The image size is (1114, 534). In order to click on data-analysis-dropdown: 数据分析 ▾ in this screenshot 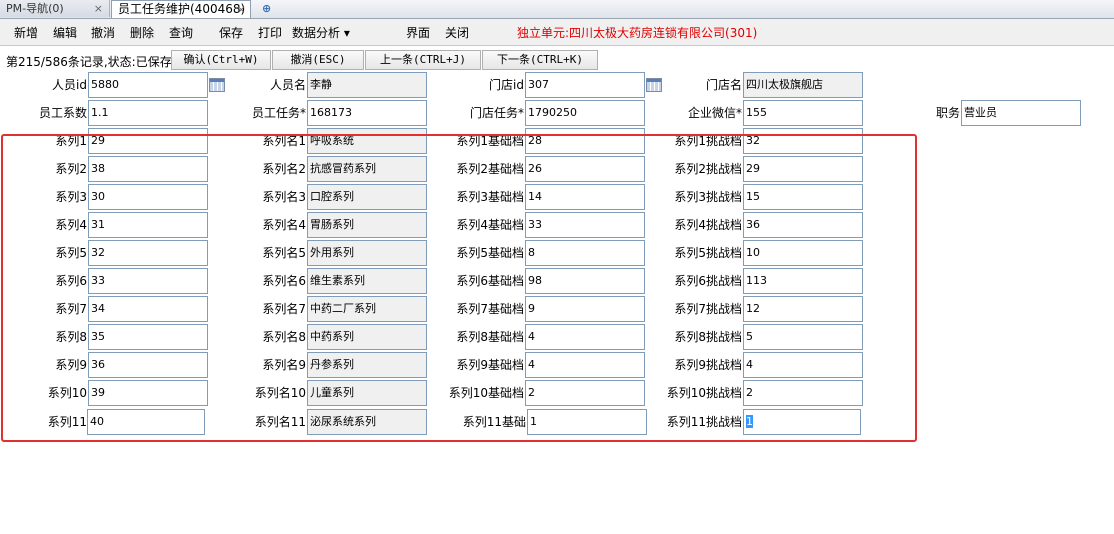, I will do `click(321, 32)`.